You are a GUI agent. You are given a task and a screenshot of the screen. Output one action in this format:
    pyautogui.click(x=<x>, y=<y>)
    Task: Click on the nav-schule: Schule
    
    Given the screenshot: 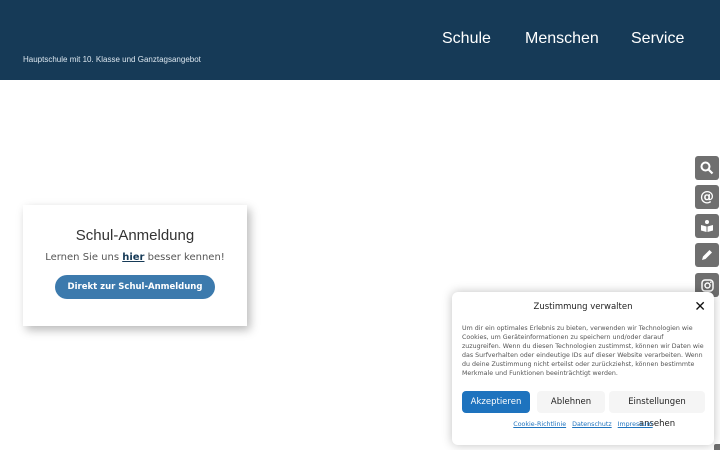 What is the action you would take?
    pyautogui.click(x=466, y=39)
    